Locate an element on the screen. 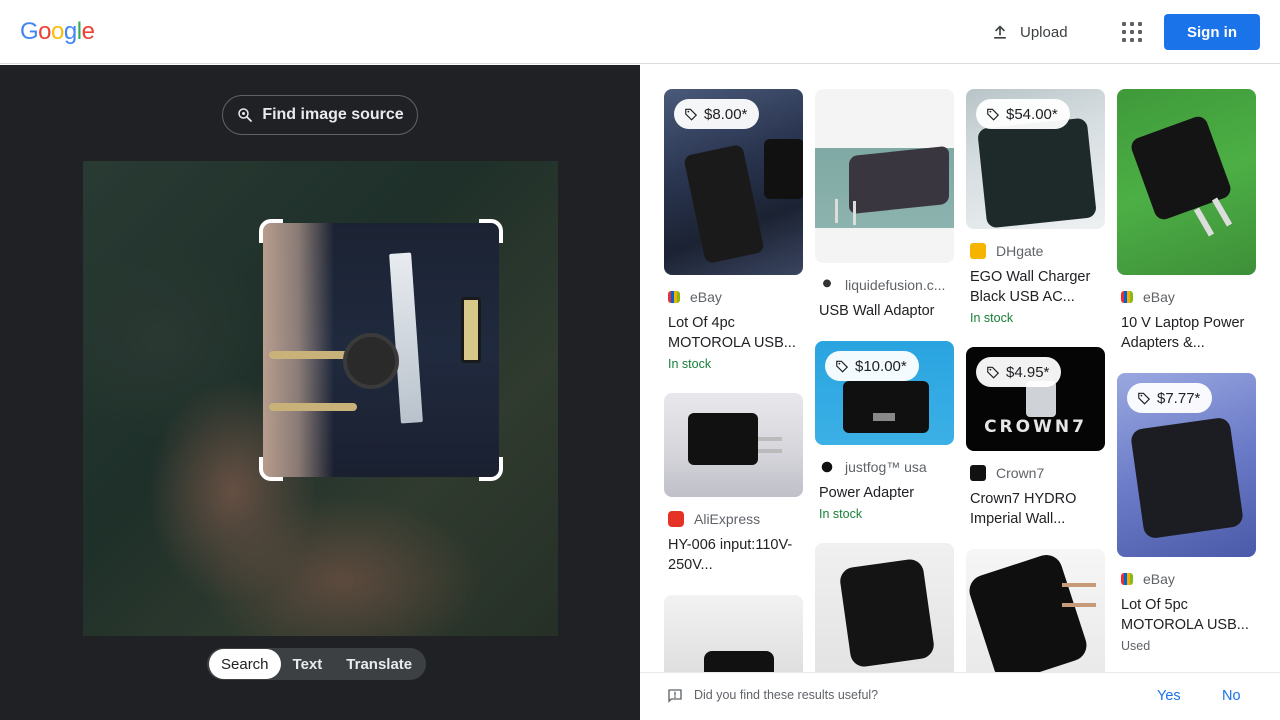  aliexpress-icon is located at coordinates (676, 519).